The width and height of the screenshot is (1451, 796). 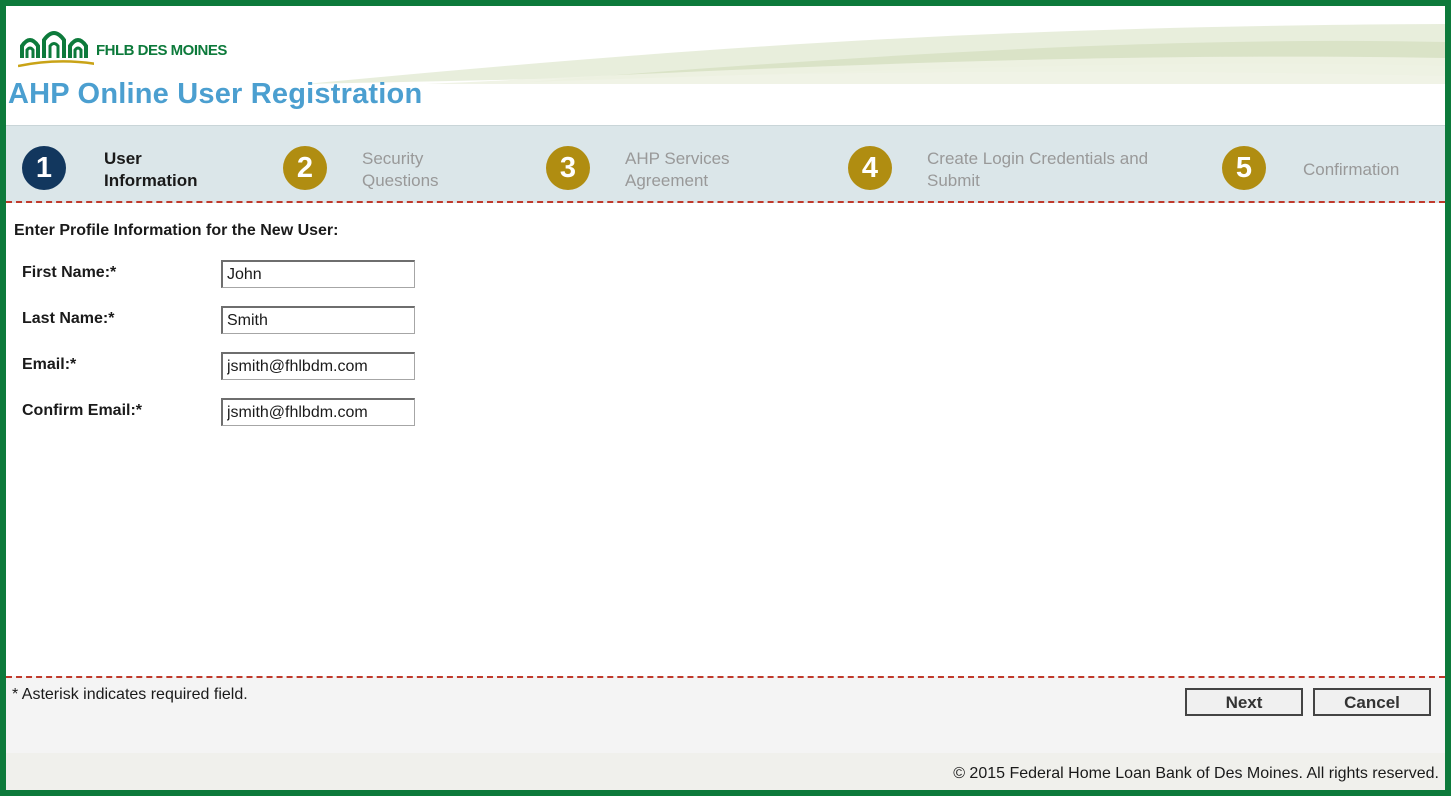 I want to click on first-name-label: First Name:*, so click(x=69, y=272).